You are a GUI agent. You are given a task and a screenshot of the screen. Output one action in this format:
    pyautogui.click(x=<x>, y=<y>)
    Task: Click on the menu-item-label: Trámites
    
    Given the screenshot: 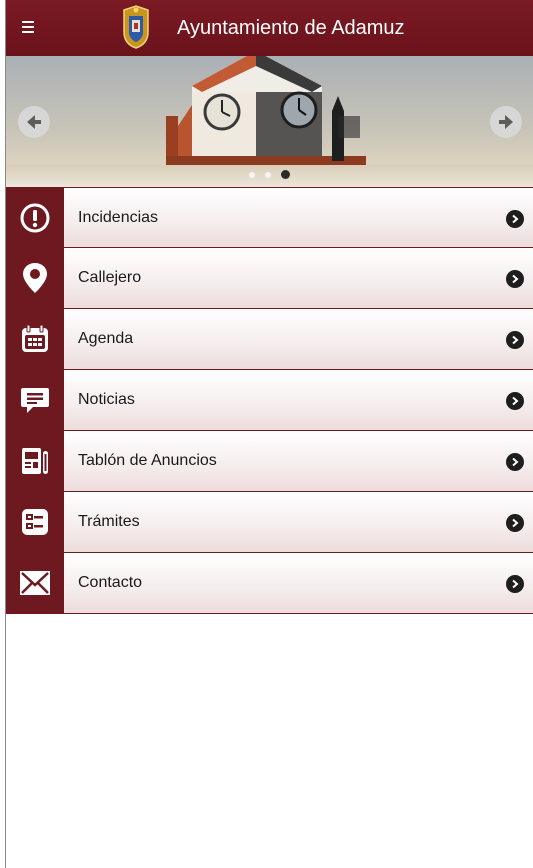 What is the action you would take?
    pyautogui.click(x=109, y=521)
    